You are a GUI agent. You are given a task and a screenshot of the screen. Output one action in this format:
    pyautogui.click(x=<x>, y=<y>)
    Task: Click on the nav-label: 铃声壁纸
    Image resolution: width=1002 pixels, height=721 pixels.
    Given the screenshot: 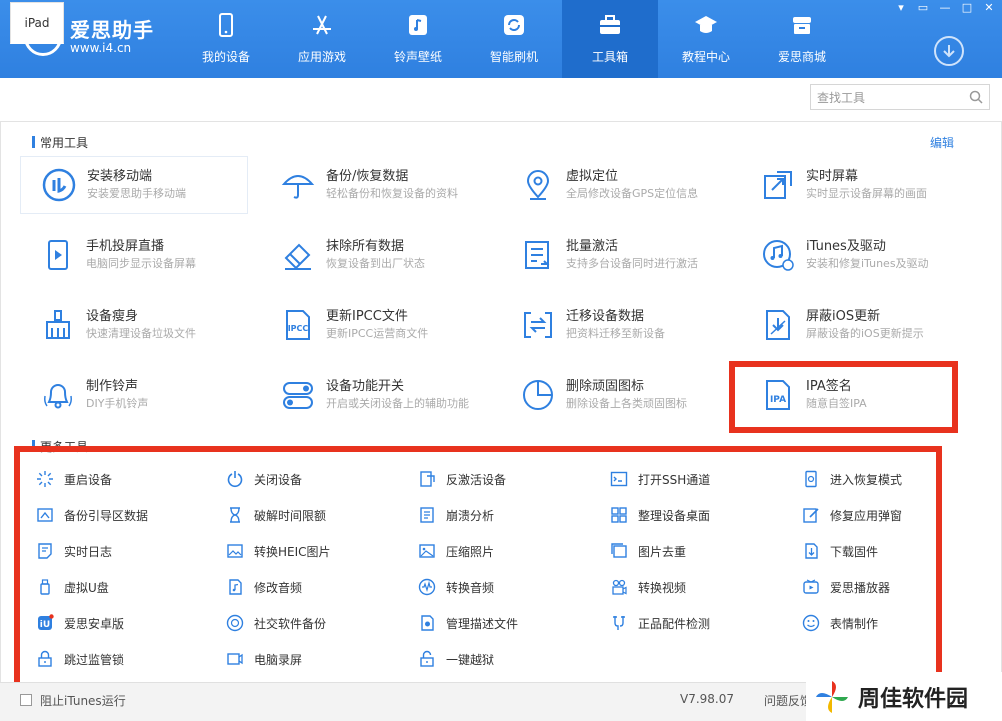 What is the action you would take?
    pyautogui.click(x=417, y=57)
    